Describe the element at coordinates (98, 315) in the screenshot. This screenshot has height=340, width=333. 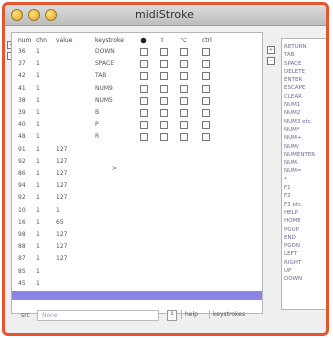
I see `src-select: None` at that location.